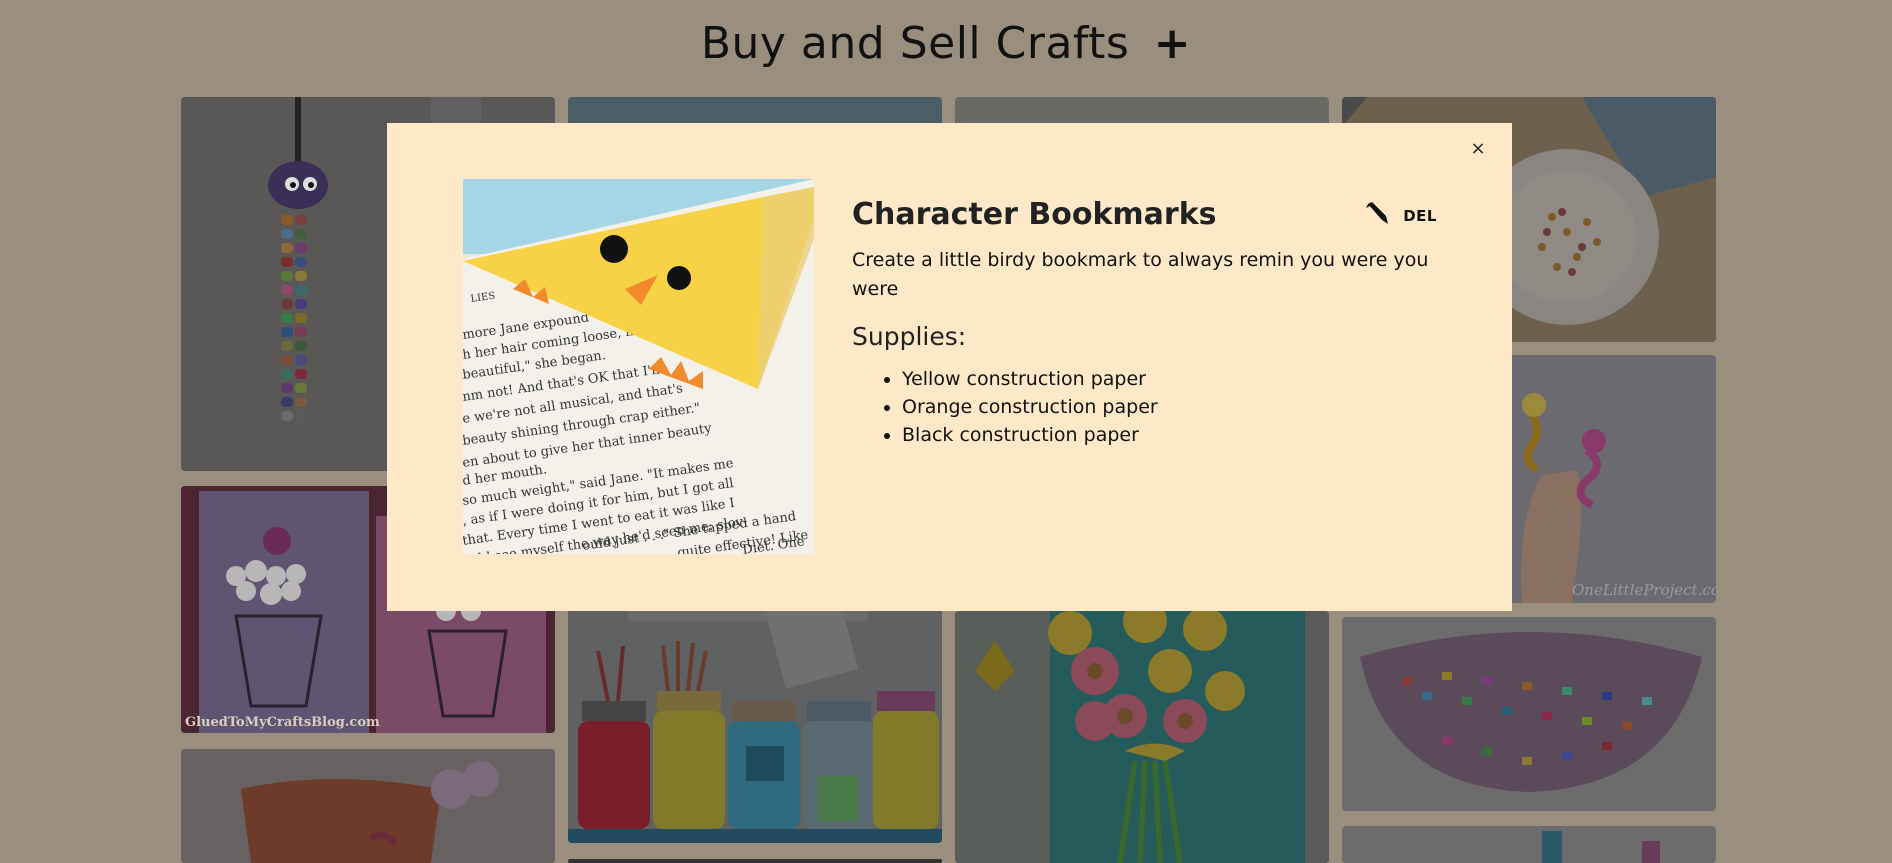  Describe the element at coordinates (1377, 213) in the screenshot. I see `pencil-icon` at that location.